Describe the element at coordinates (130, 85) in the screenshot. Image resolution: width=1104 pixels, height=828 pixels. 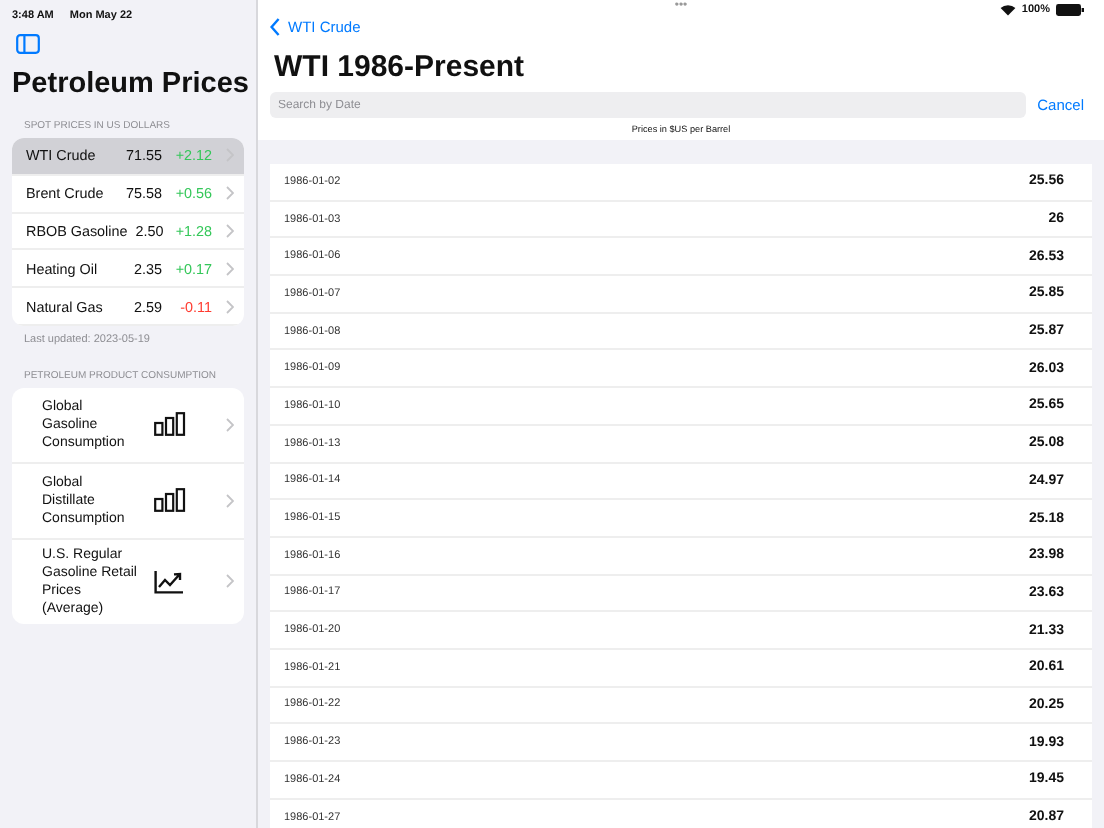
I see `sidebar-title: Petroleum Prices` at that location.